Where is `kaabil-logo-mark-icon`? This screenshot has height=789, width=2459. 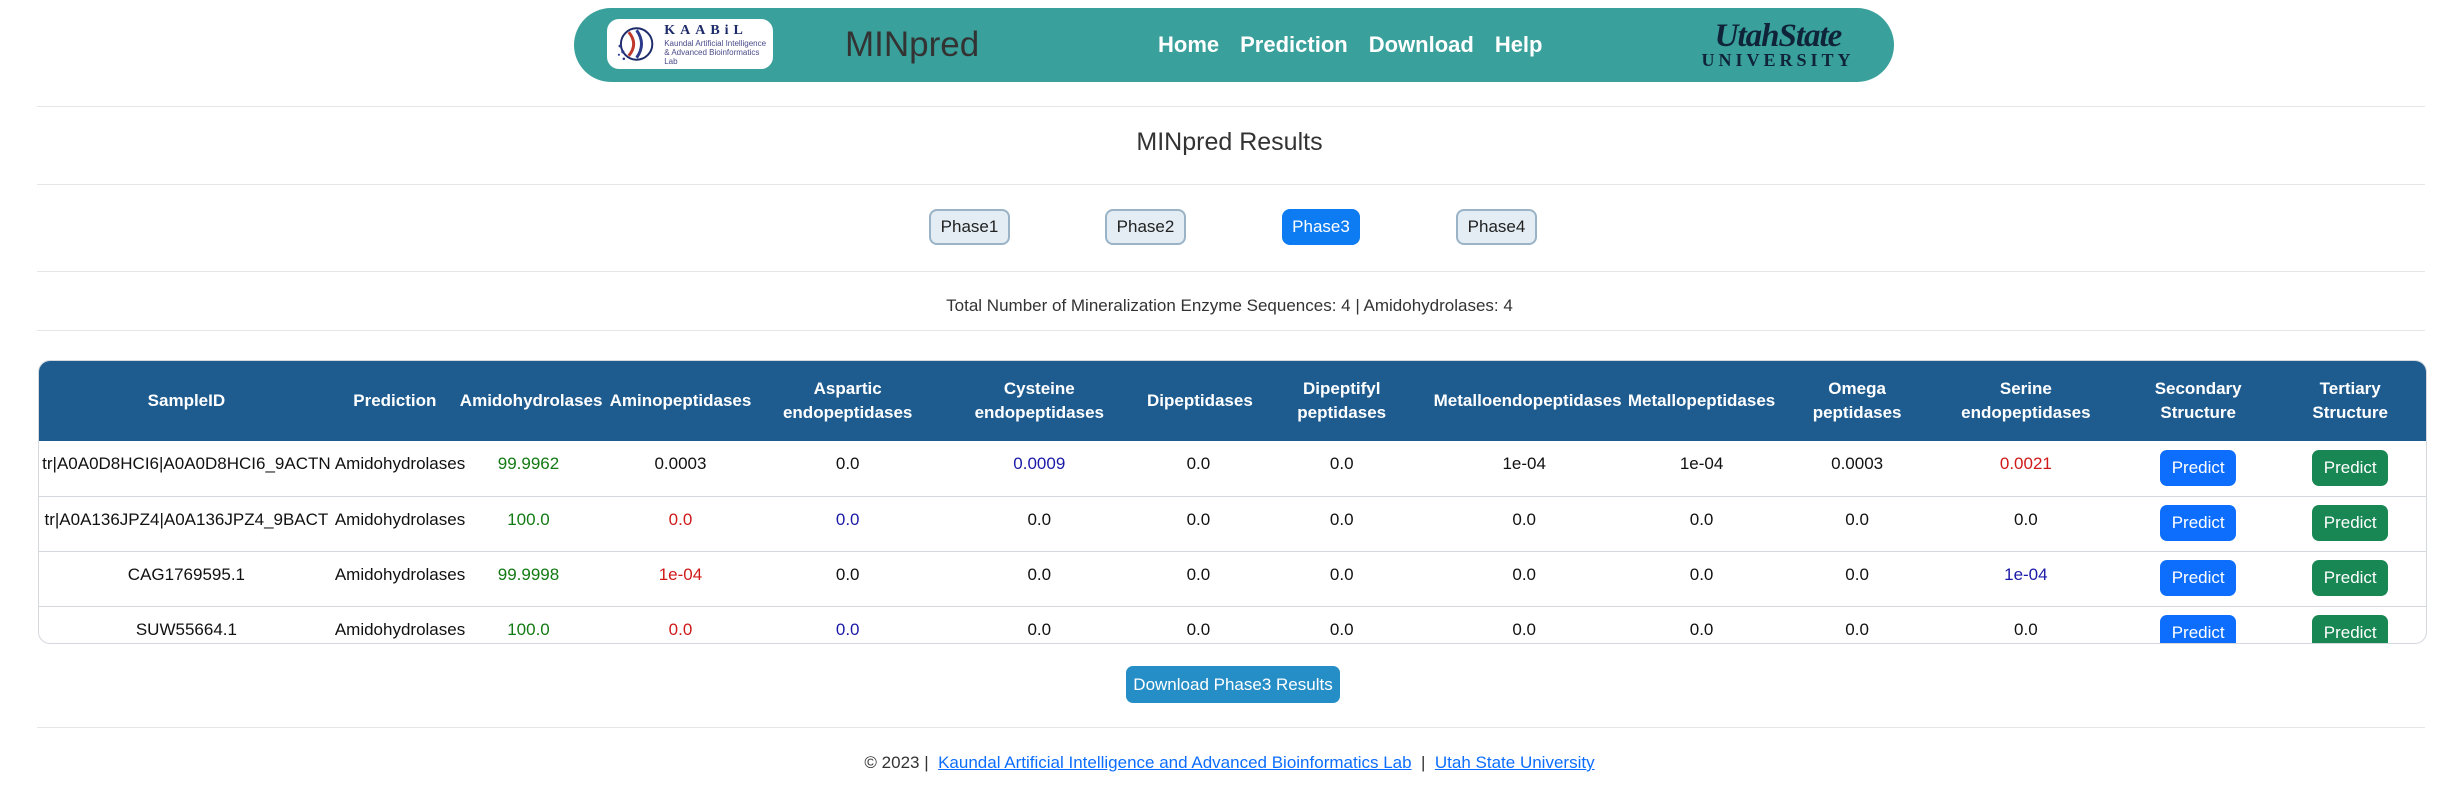 kaabil-logo-mark-icon is located at coordinates (635, 44).